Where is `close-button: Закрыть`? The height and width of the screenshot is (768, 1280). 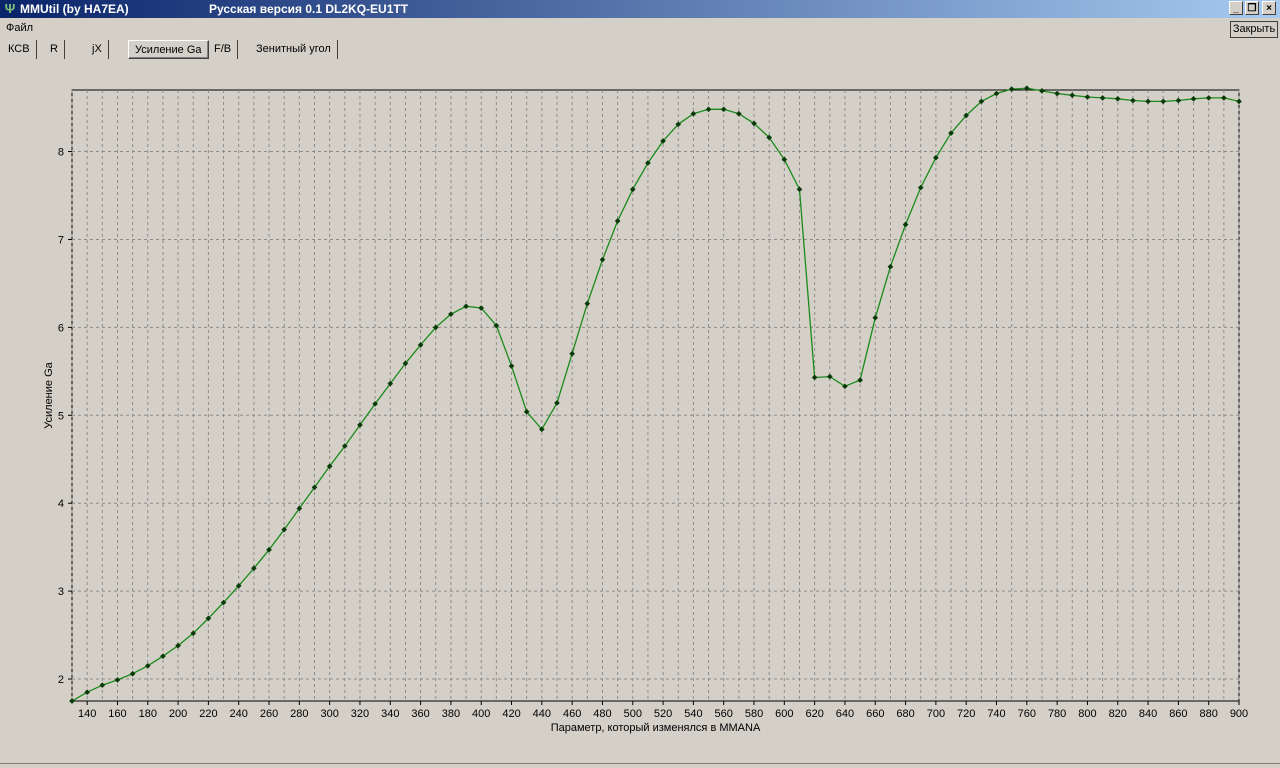 close-button: Закрыть is located at coordinates (1254, 29).